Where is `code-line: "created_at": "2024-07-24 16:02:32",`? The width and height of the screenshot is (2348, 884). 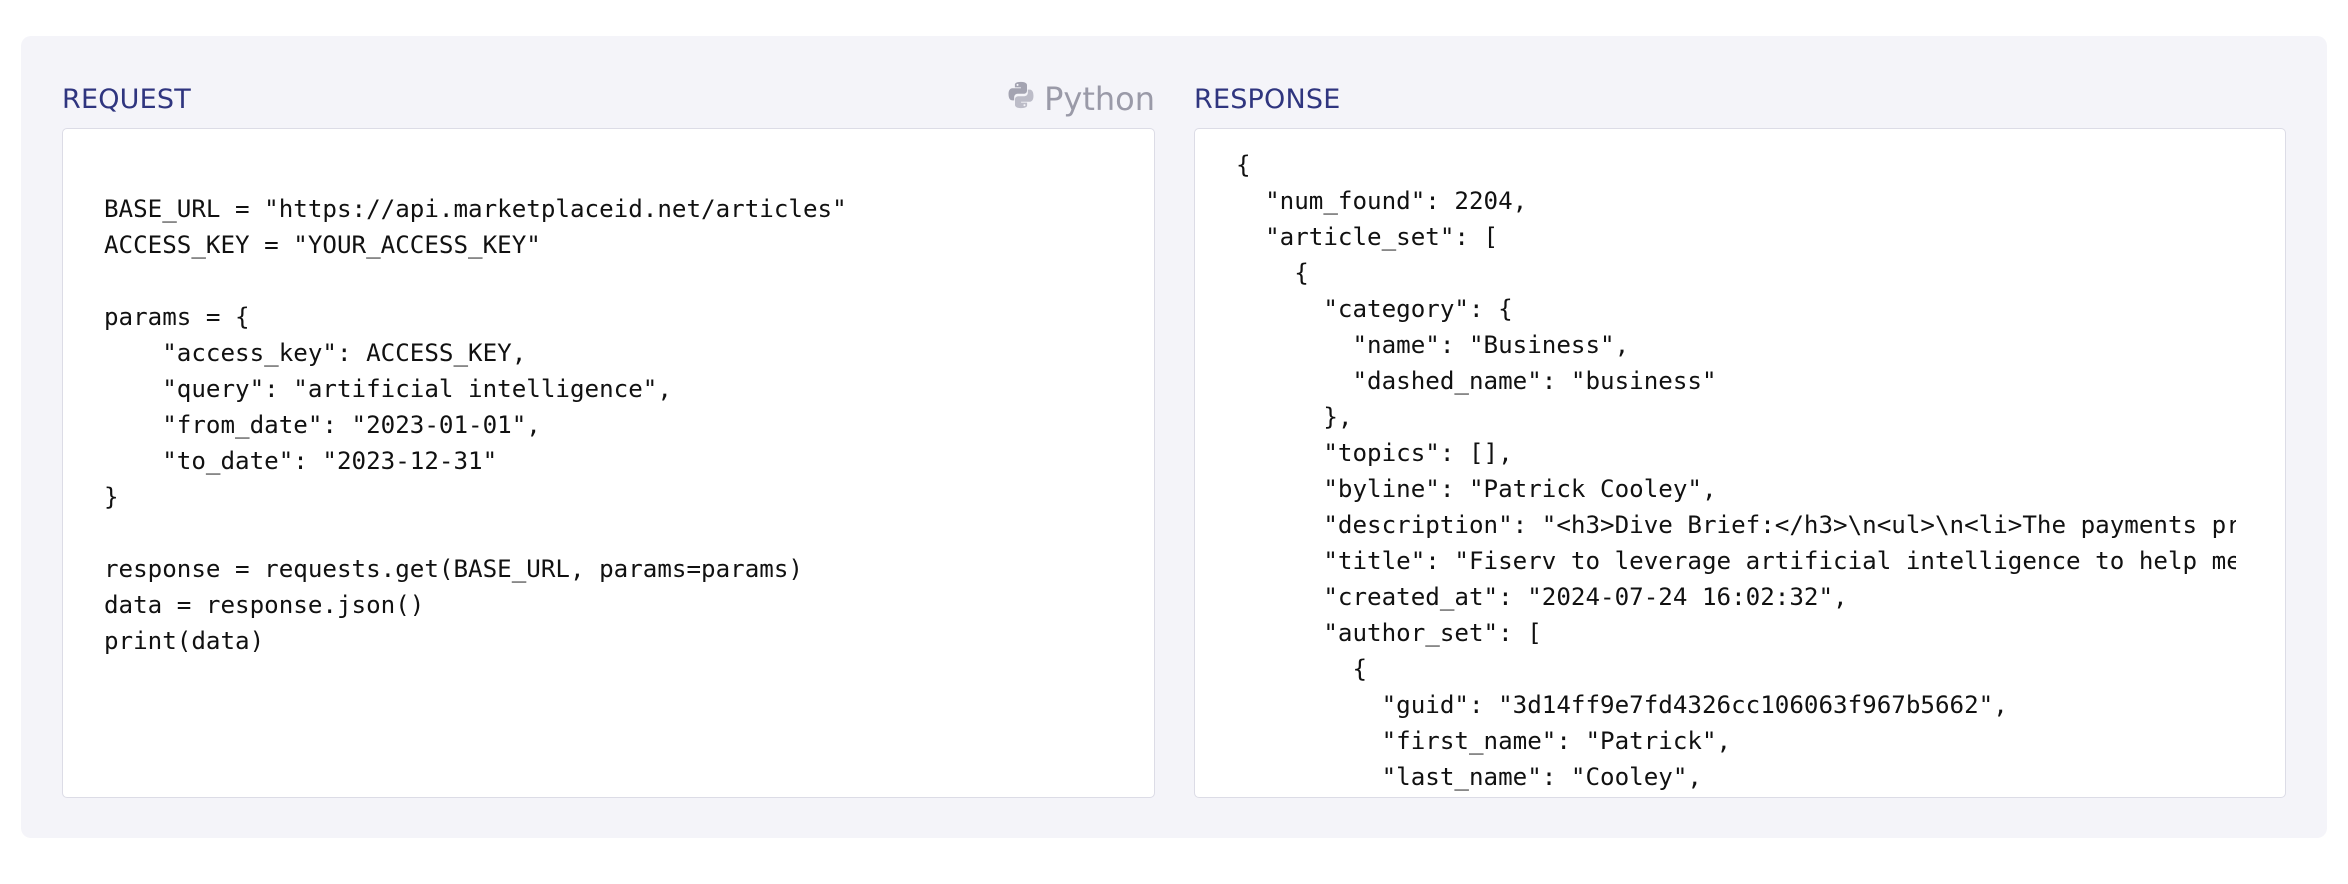
code-line: "created_at": "2024-07-24 16:02:32", is located at coordinates (1542, 597).